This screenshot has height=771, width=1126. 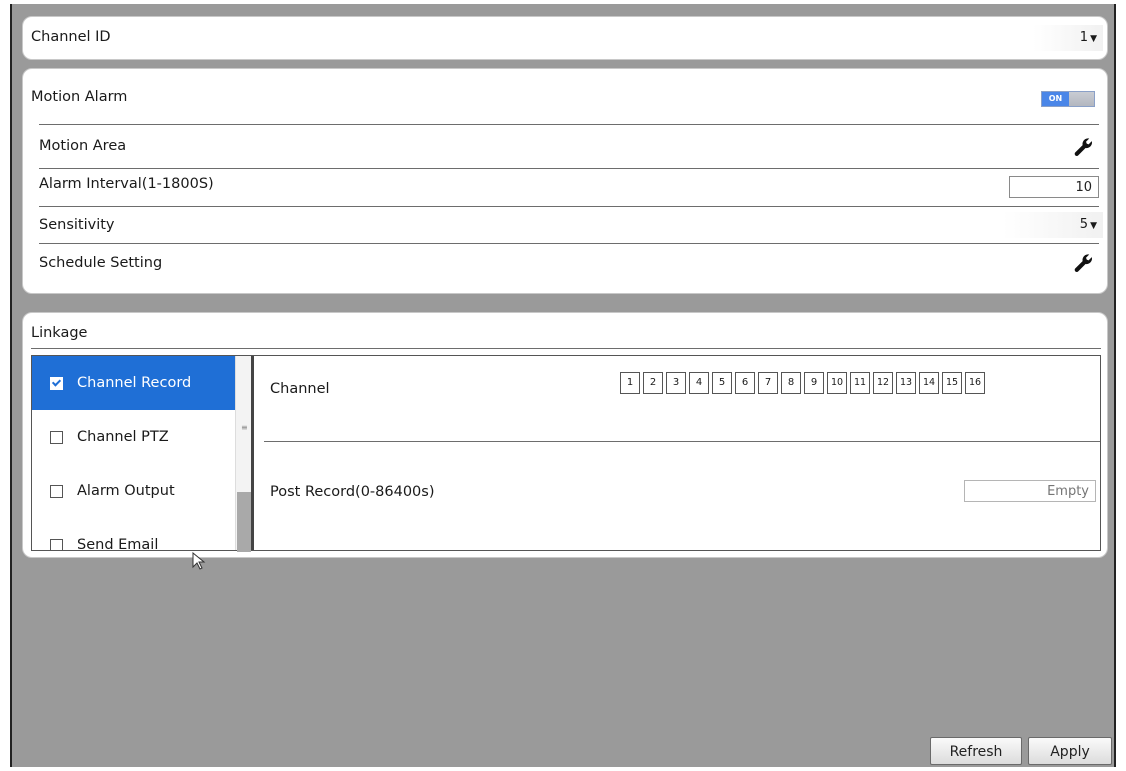 What do you see at coordinates (300, 389) in the screenshot?
I see `channel-label: Channel` at bounding box center [300, 389].